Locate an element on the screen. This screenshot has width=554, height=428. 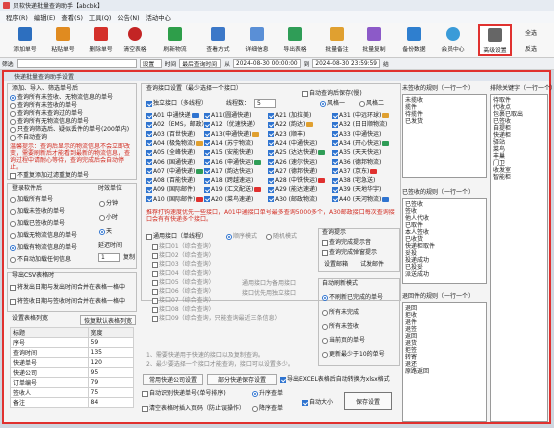
refresh-radio: 不刷新已完成的单号 is located at coordinates (352, 298).